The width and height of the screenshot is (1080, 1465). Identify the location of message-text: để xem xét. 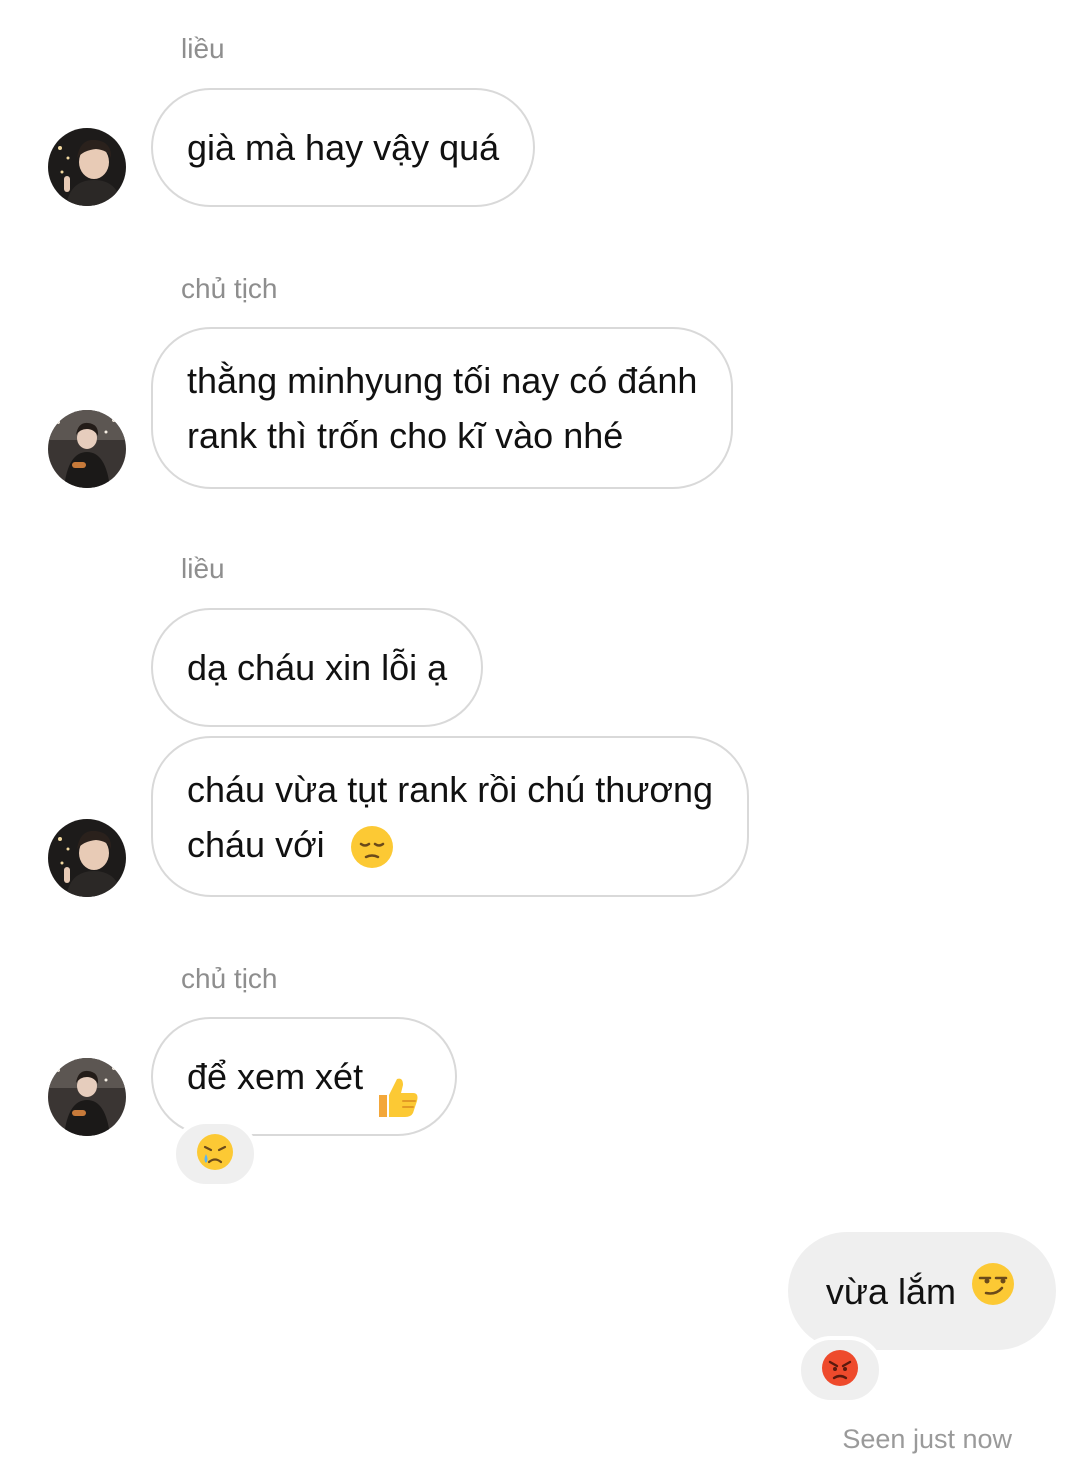
(275, 1076).